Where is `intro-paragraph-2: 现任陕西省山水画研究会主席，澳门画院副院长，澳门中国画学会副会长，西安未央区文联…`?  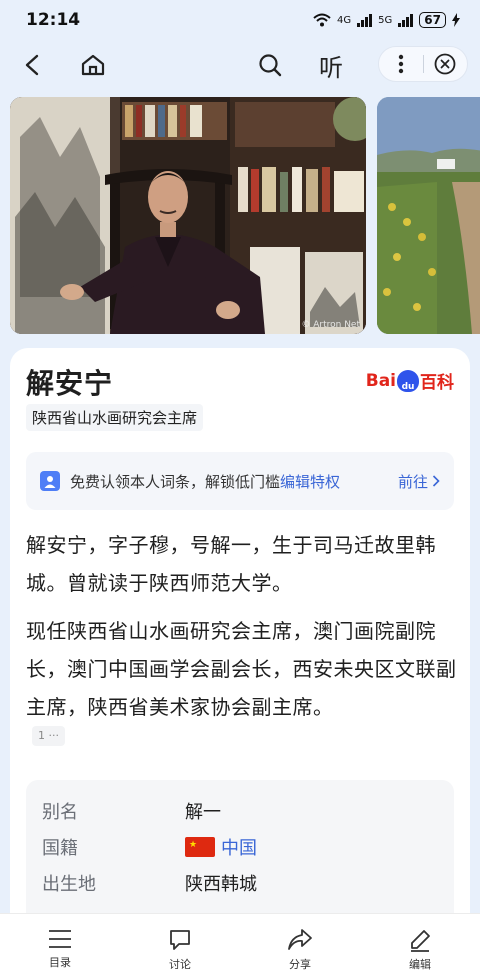
intro-paragraph-2: 现任陕西省山水画研究会主席，澳门画院副院长，澳门中国画学会副会长，西安未央区文联… is located at coordinates (241, 669).